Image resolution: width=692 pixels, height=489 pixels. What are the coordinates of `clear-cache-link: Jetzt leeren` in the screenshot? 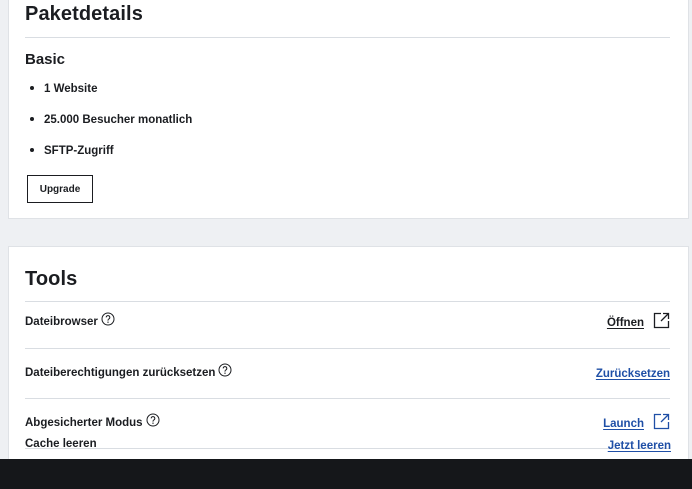 It's located at (639, 446).